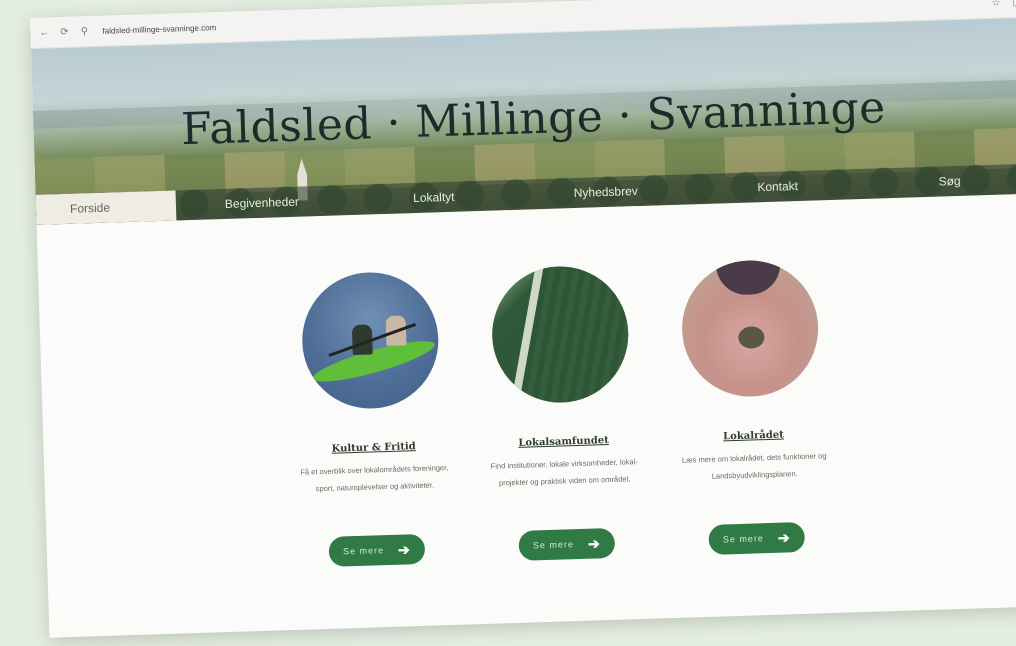 The image size is (1016, 646). Describe the element at coordinates (106, 207) in the screenshot. I see `menu-item-forside: Forside` at that location.